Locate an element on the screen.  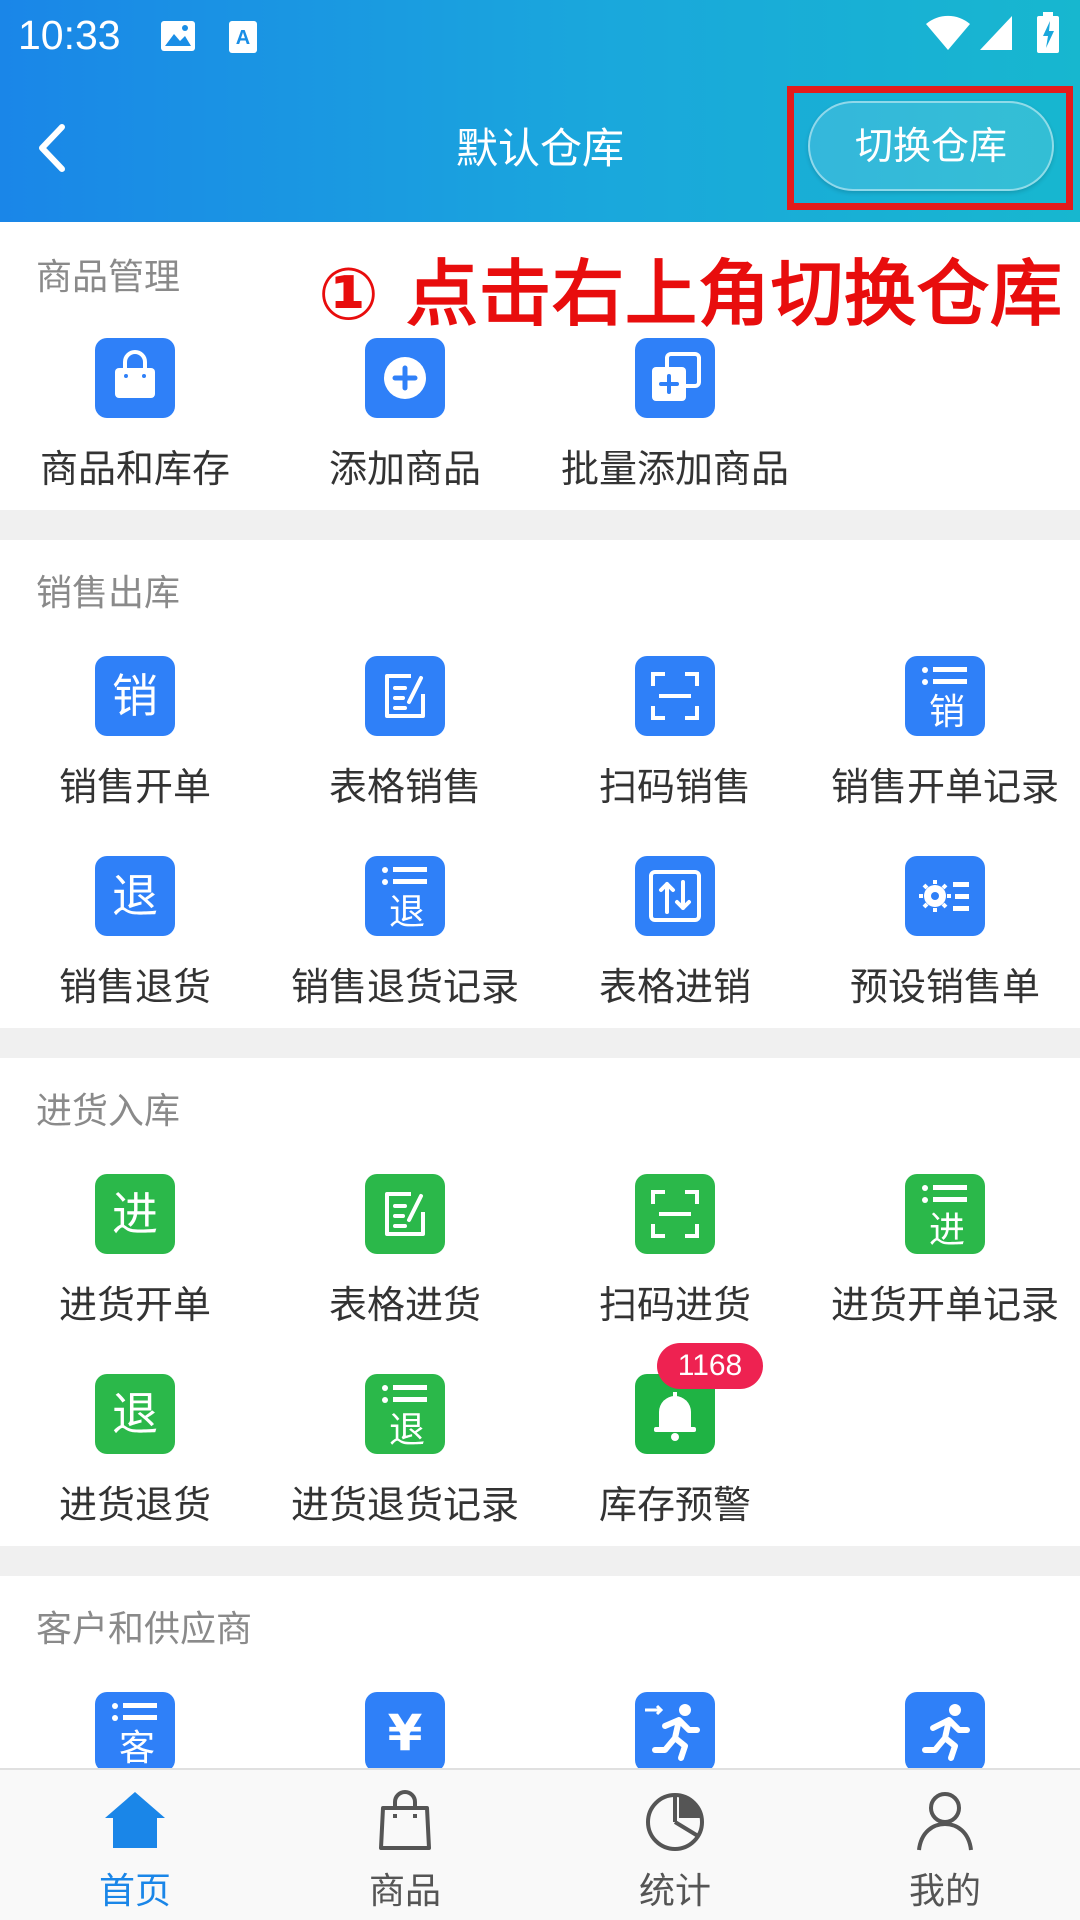
font-icon: A is located at coordinates (243, 39).